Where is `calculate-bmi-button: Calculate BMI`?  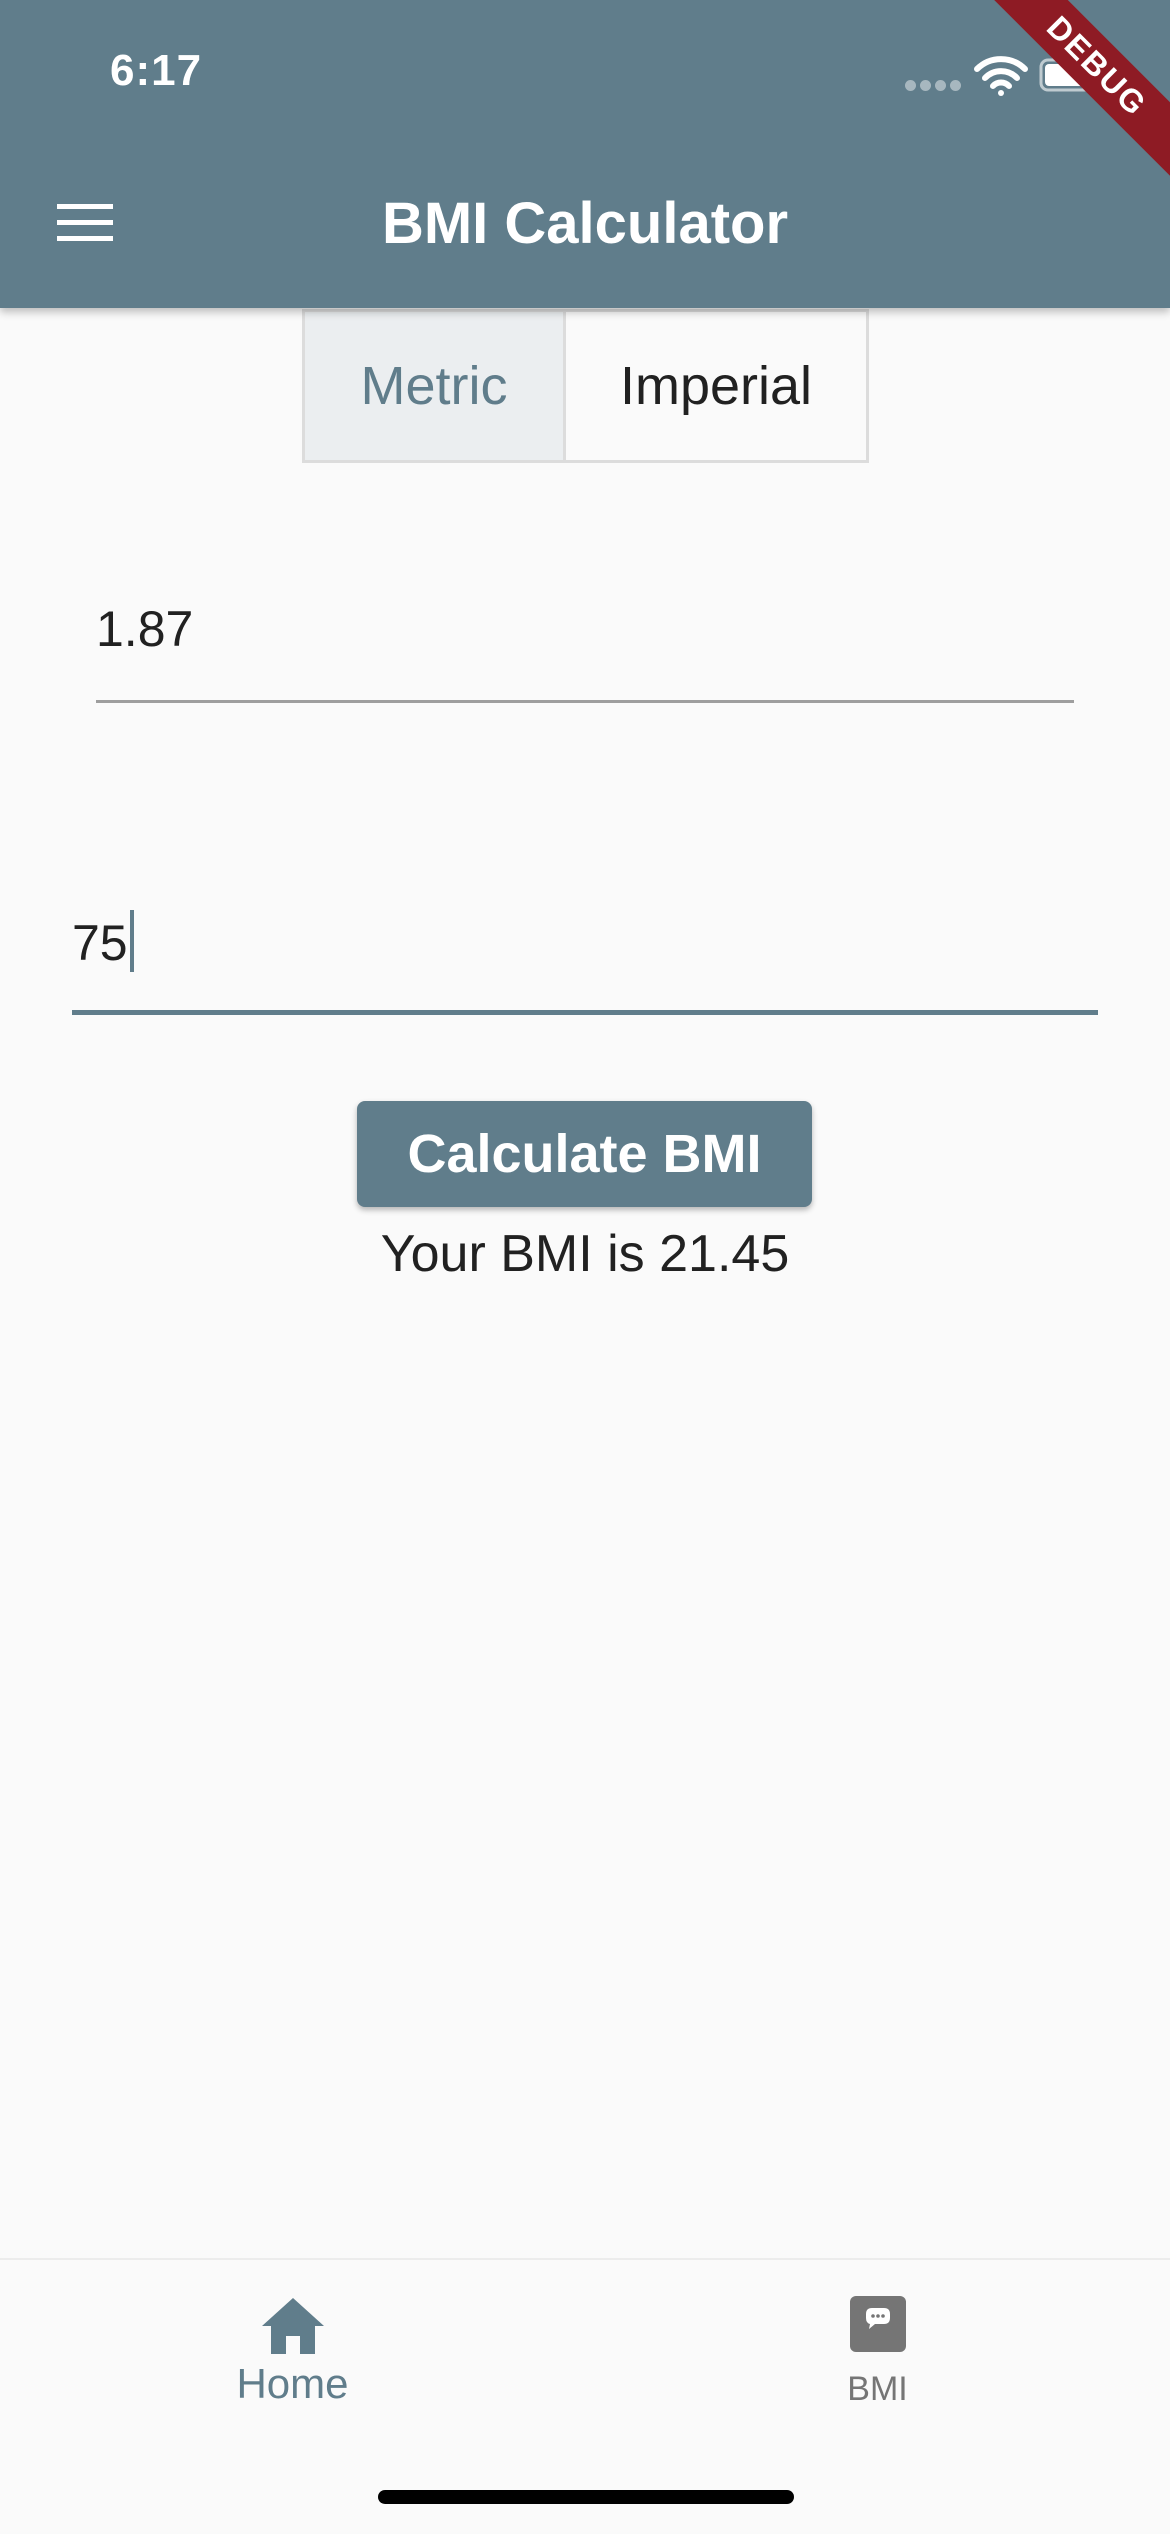 calculate-bmi-button: Calculate BMI is located at coordinates (584, 1154).